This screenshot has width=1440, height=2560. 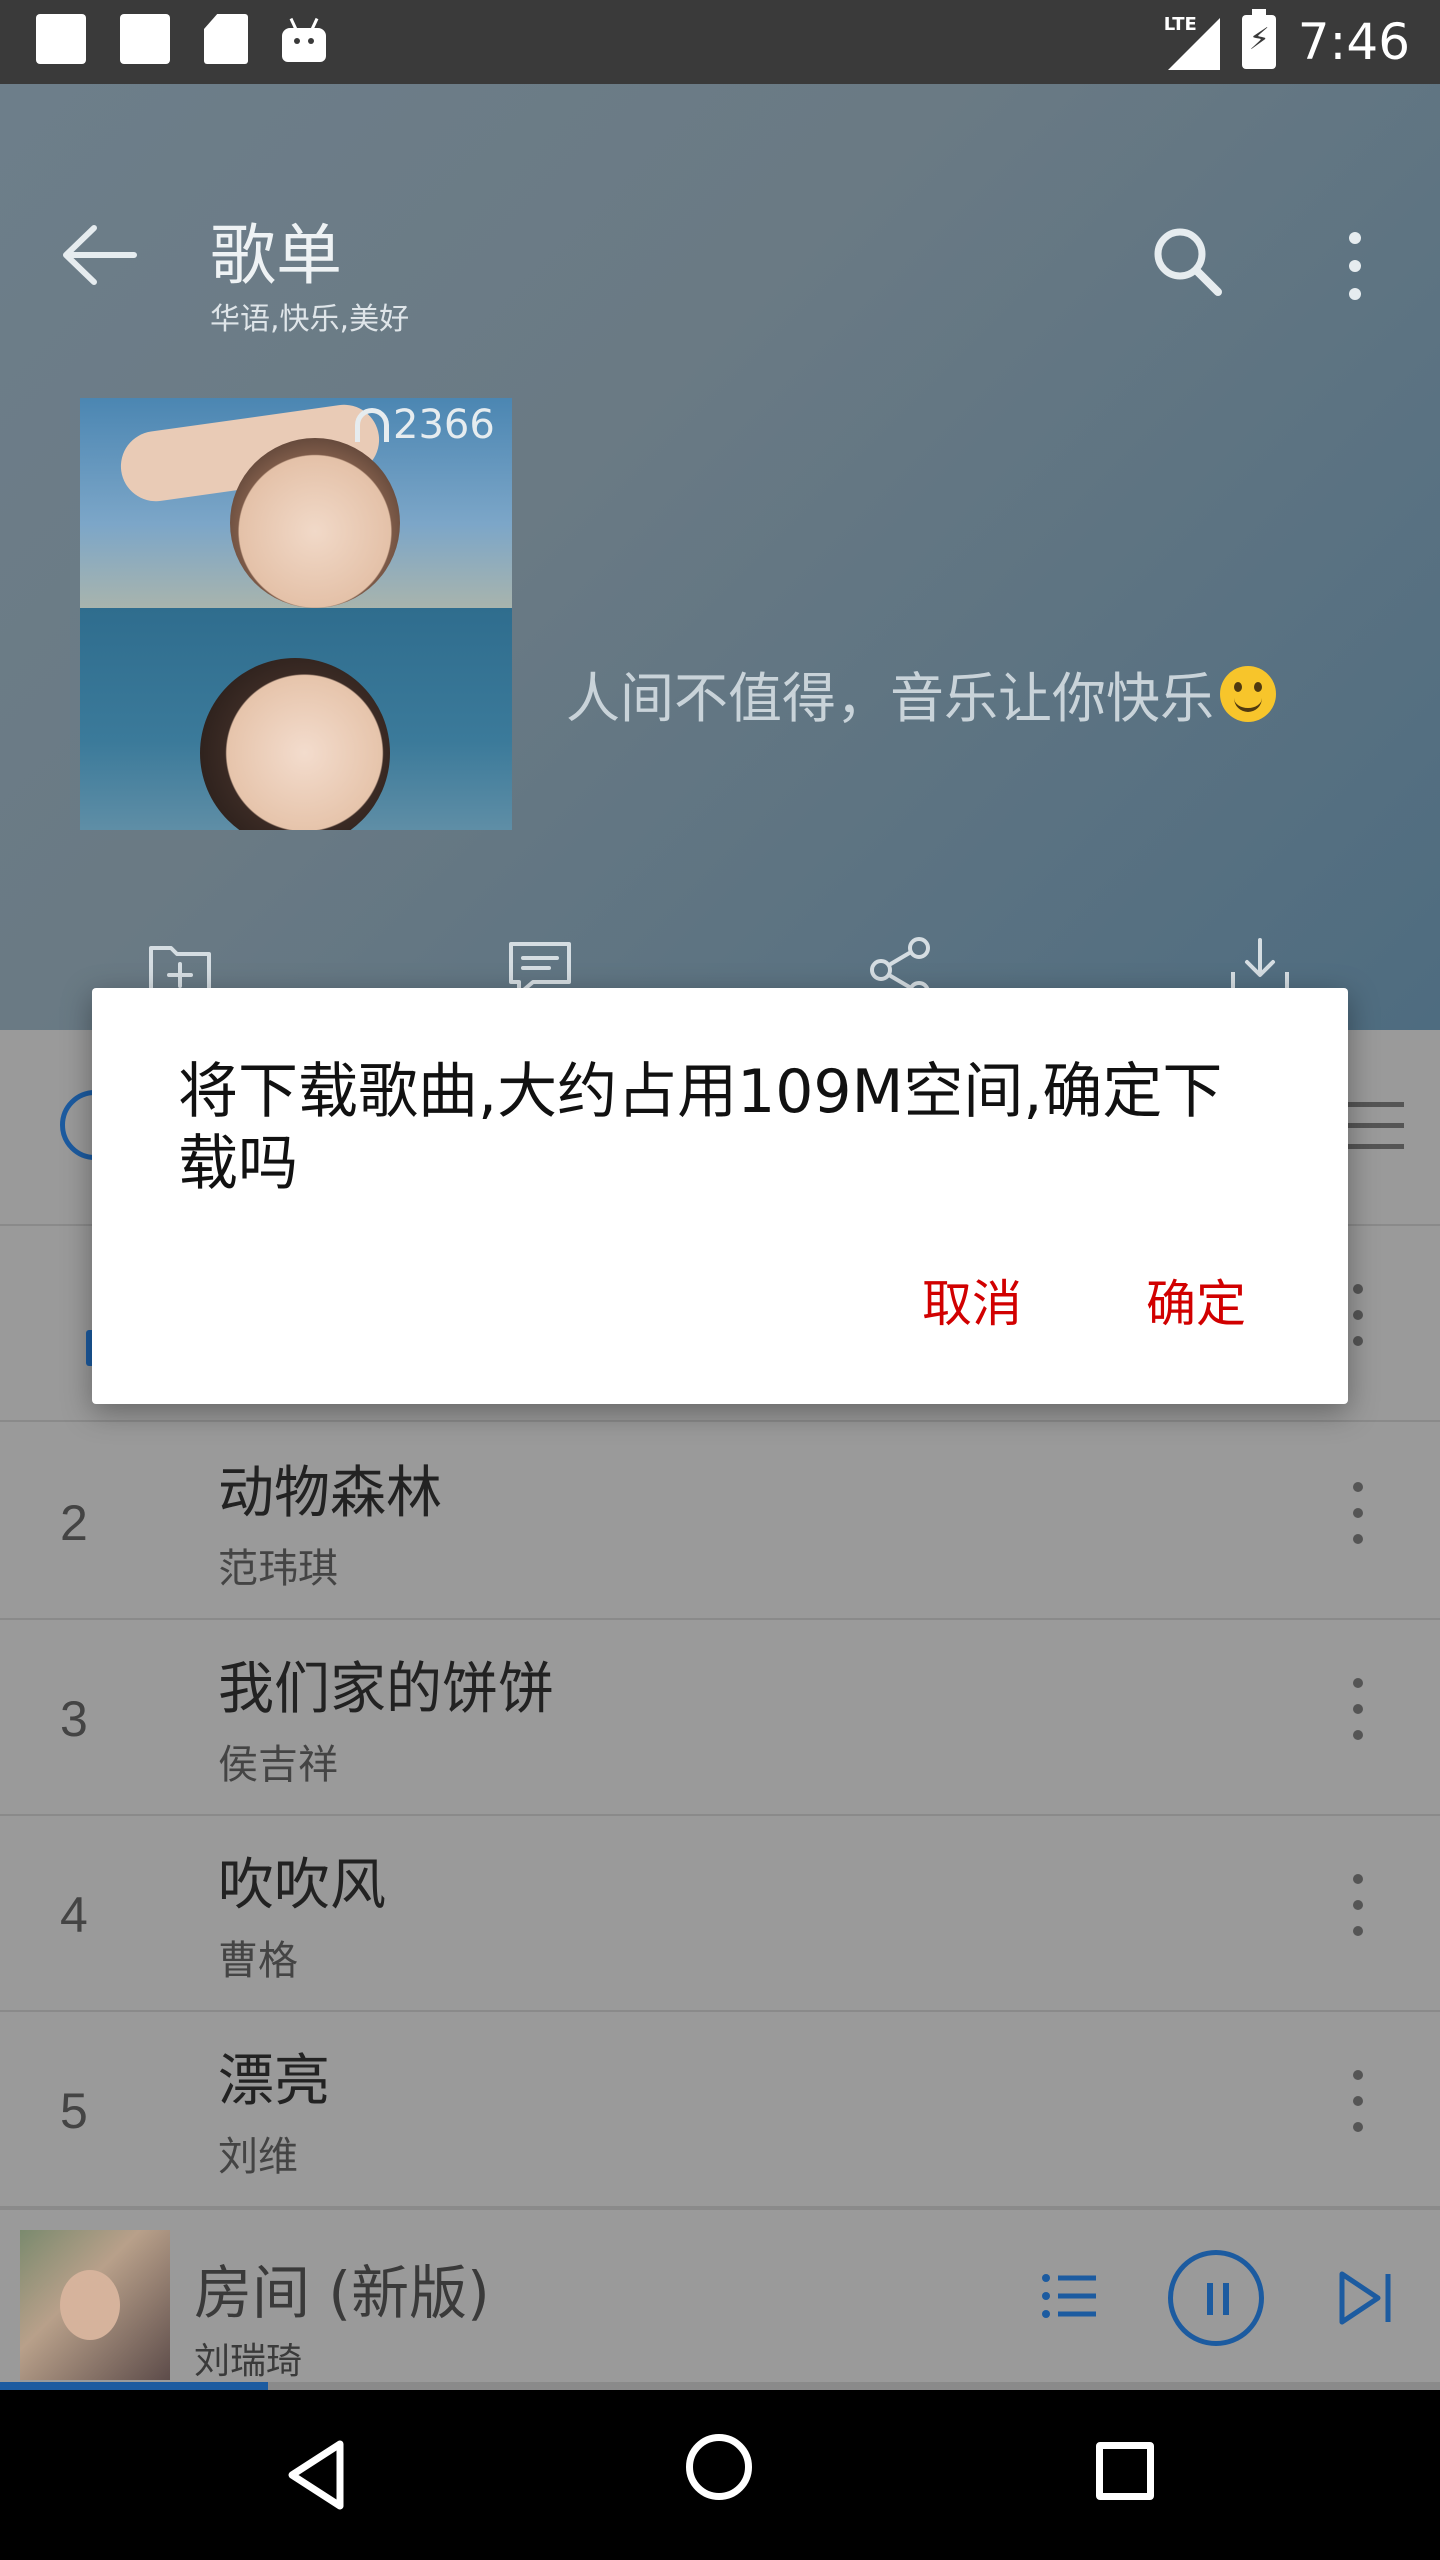 What do you see at coordinates (1258, 39) in the screenshot?
I see `battery-charging-icon: ⚡` at bounding box center [1258, 39].